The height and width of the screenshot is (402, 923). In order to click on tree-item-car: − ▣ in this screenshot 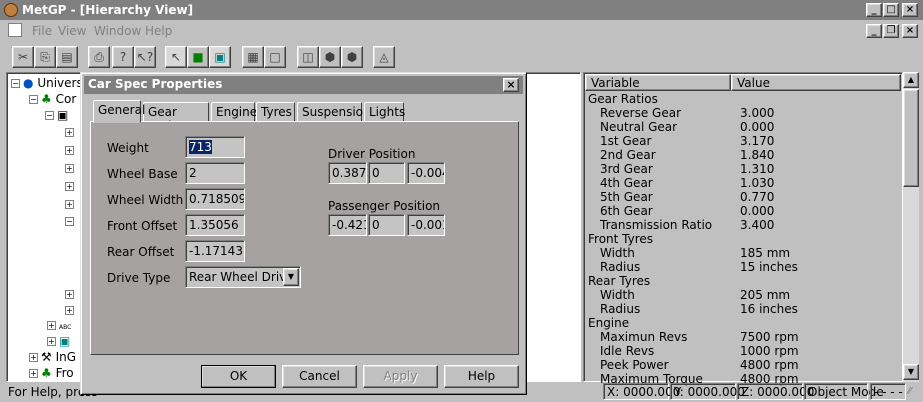, I will do `click(56, 115)`.